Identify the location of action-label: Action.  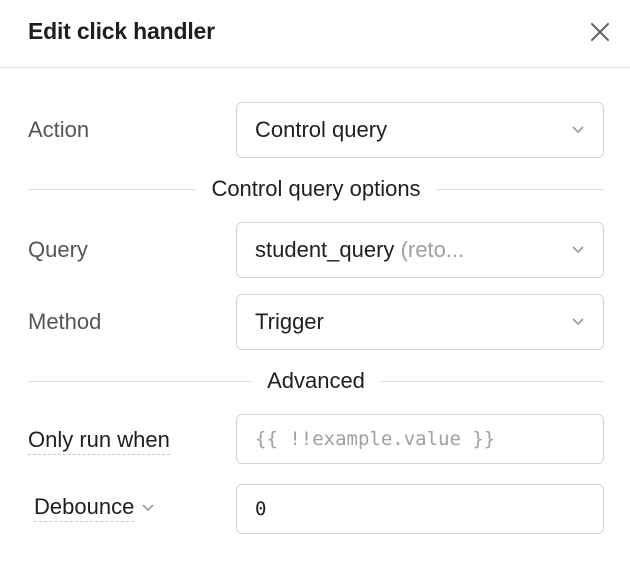
(59, 129).